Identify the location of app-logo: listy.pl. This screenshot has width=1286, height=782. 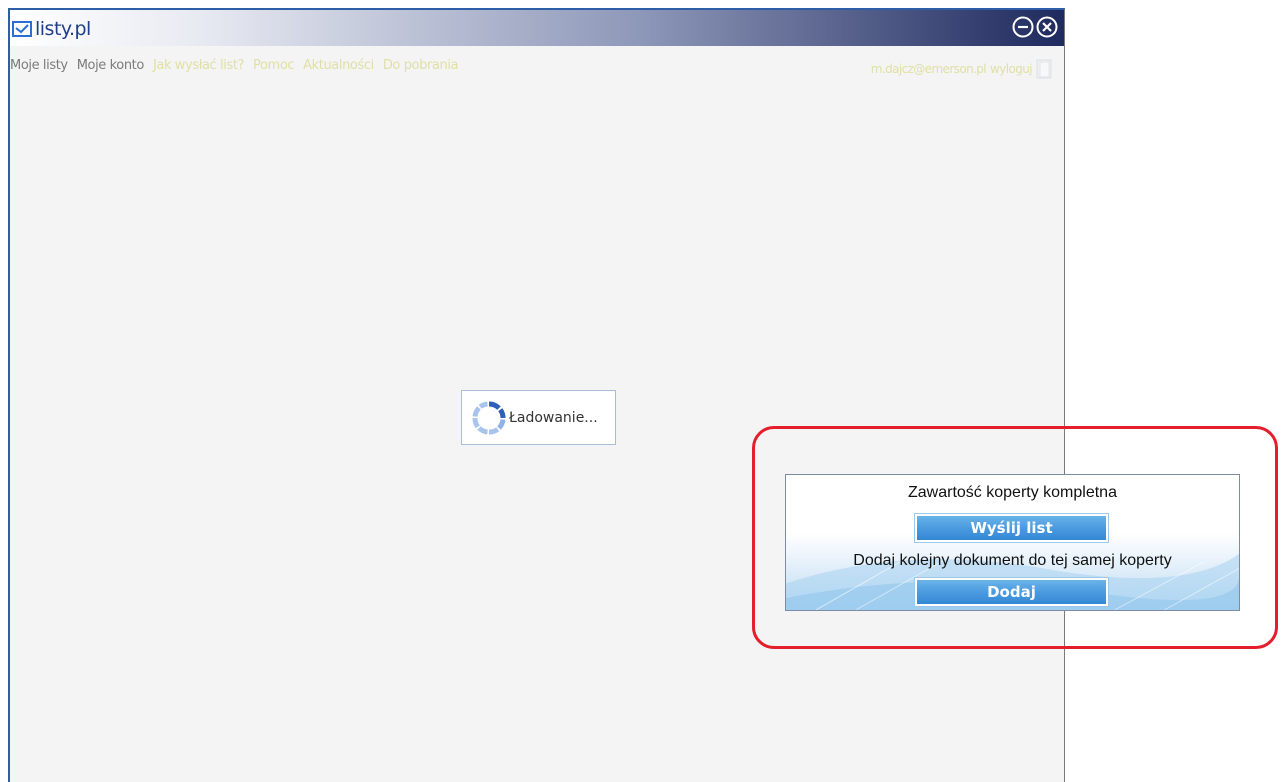
(51, 29).